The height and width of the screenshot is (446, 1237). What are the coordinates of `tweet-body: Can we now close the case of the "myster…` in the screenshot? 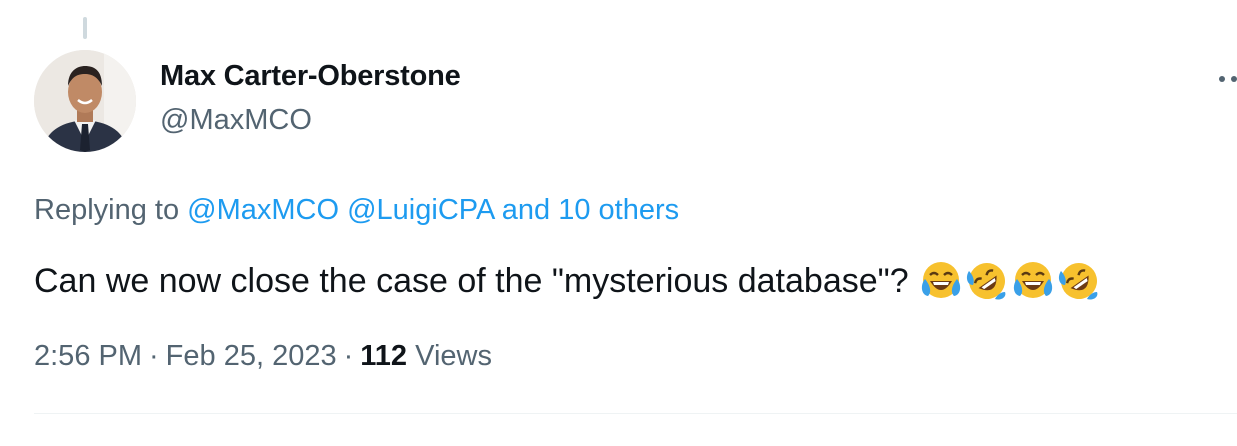 It's located at (471, 280).